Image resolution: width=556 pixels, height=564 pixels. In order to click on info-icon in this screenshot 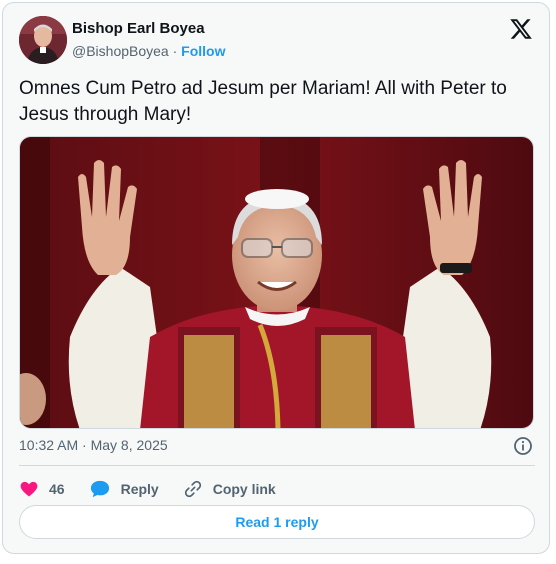, I will do `click(523, 446)`.